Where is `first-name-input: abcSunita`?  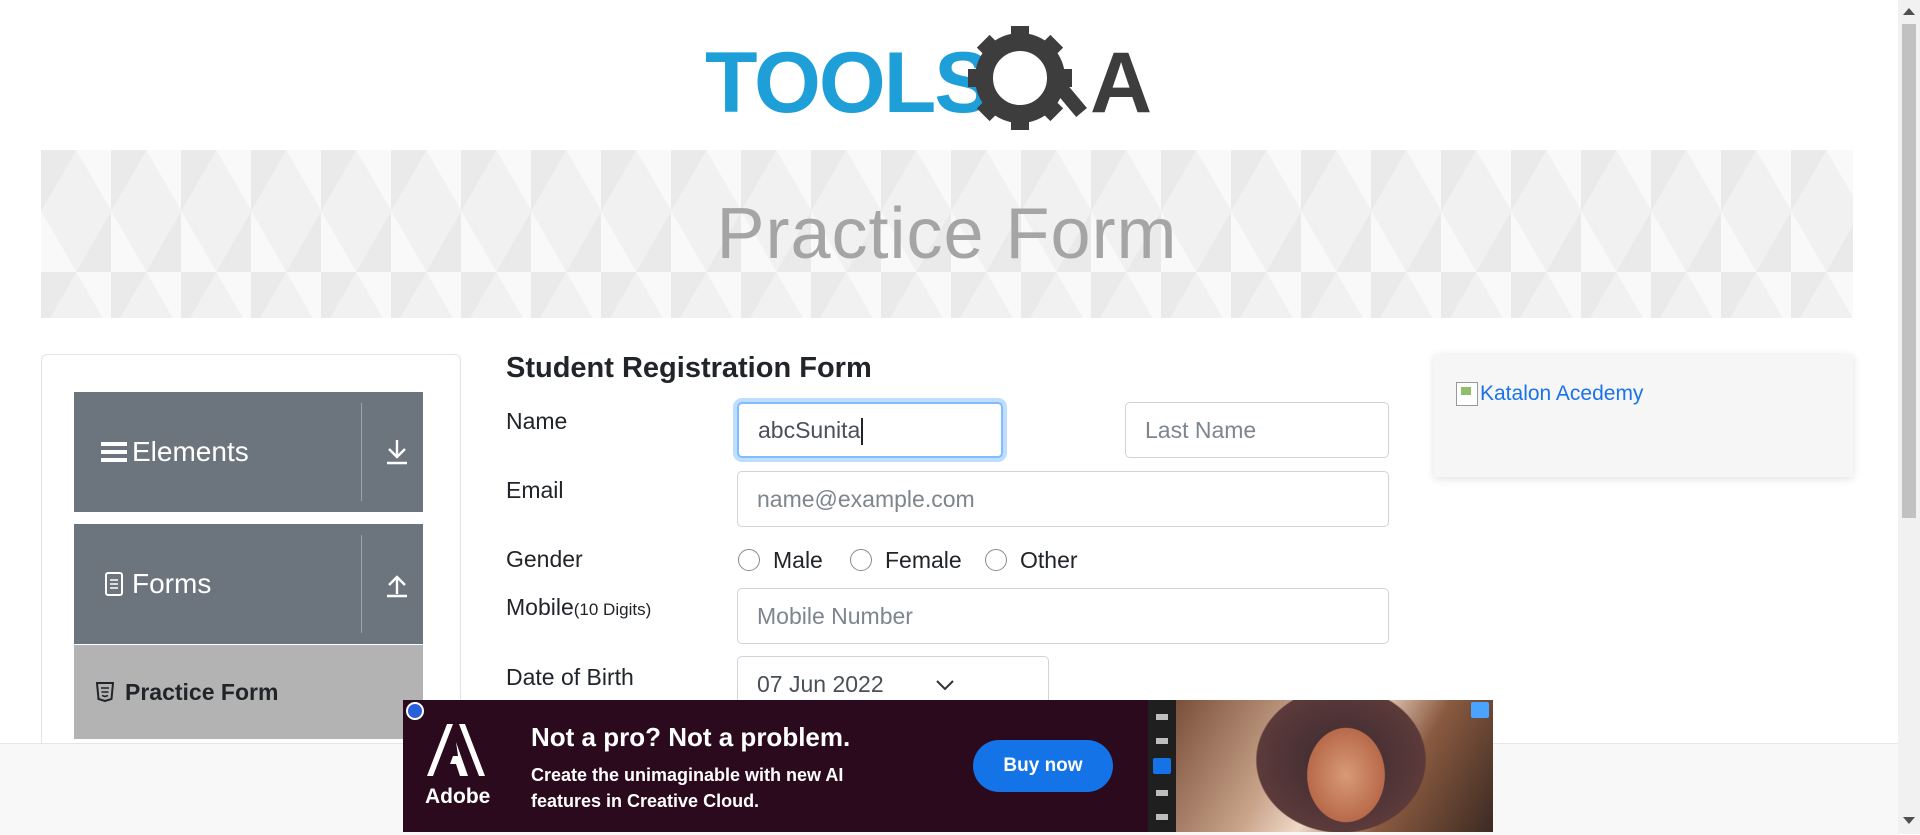
first-name-input: abcSunita is located at coordinates (870, 430).